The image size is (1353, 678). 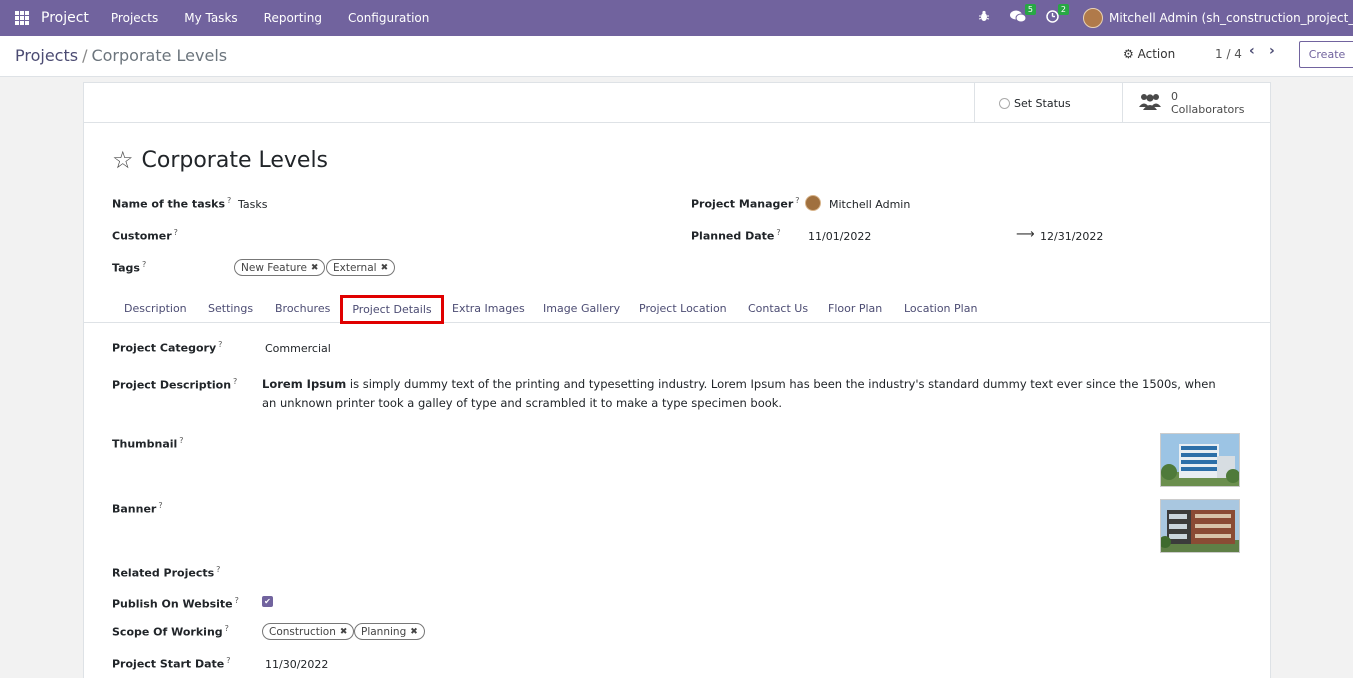 I want to click on tag-construction: Construction ✖, so click(x=308, y=631).